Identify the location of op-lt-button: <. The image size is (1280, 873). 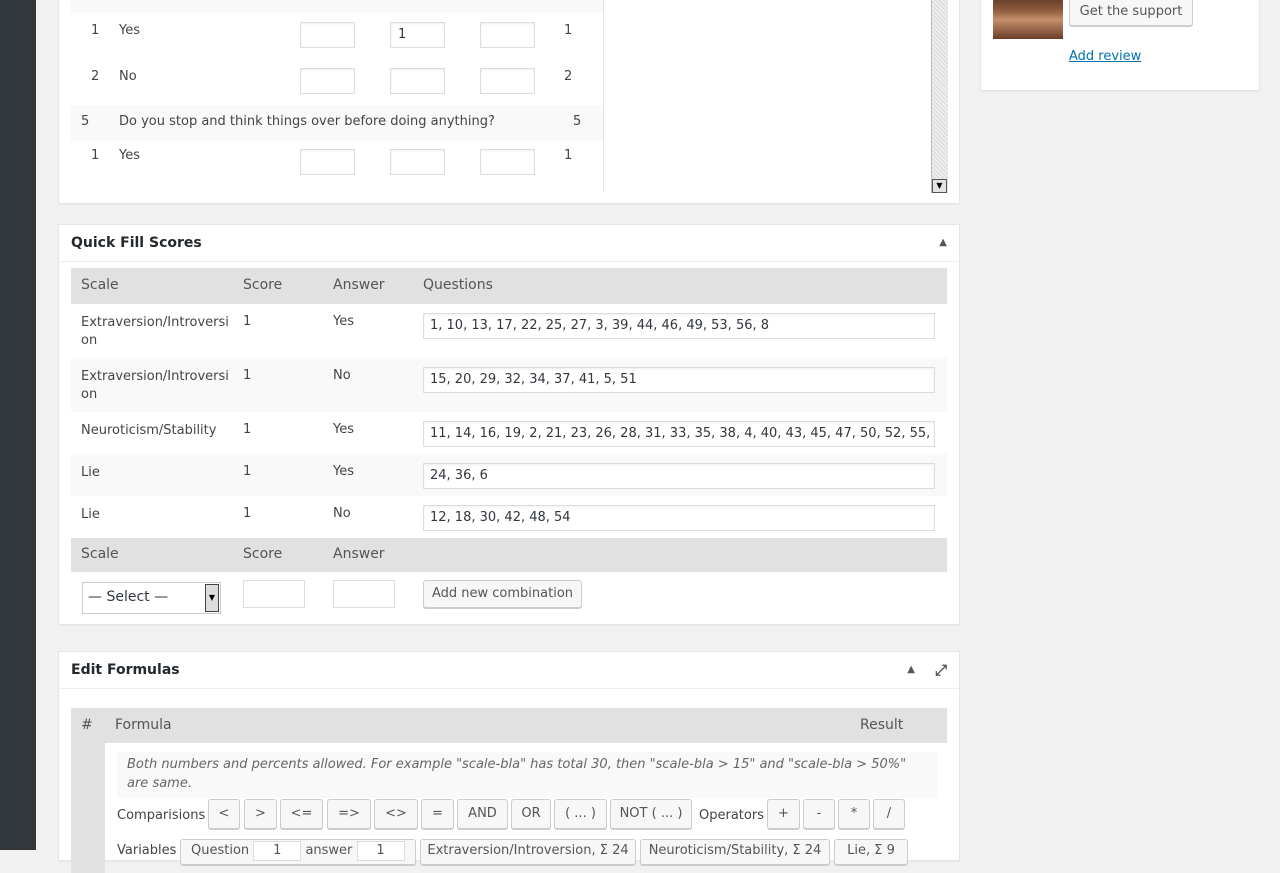
(224, 814).